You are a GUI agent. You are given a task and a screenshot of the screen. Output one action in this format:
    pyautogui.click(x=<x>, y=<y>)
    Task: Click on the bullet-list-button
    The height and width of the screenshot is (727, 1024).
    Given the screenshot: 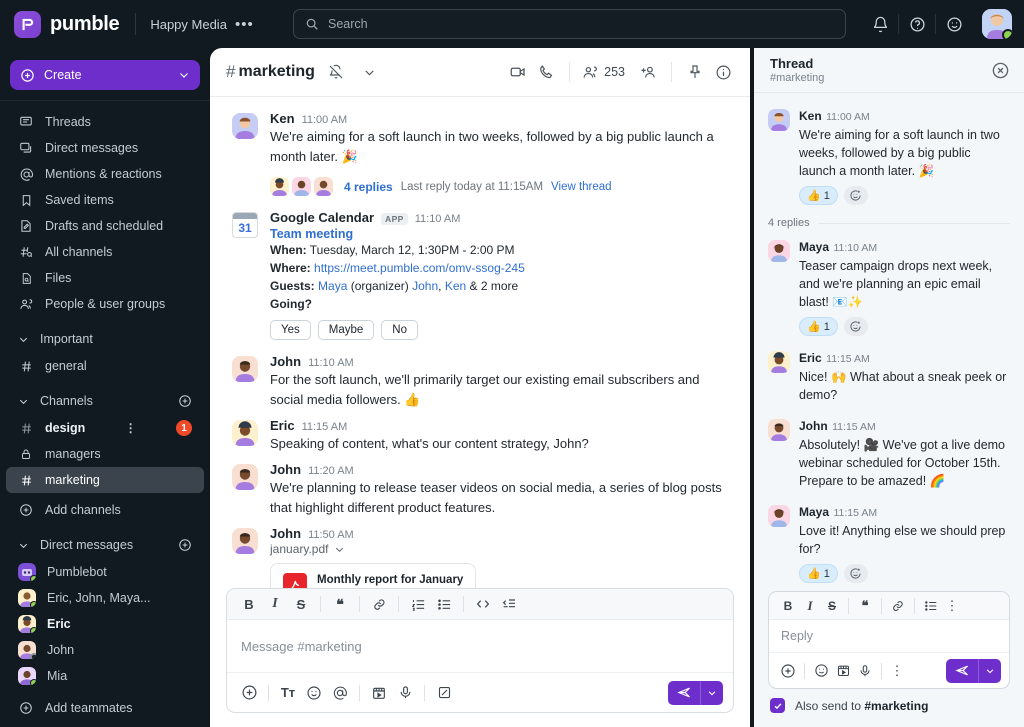 What is the action you would take?
    pyautogui.click(x=444, y=604)
    